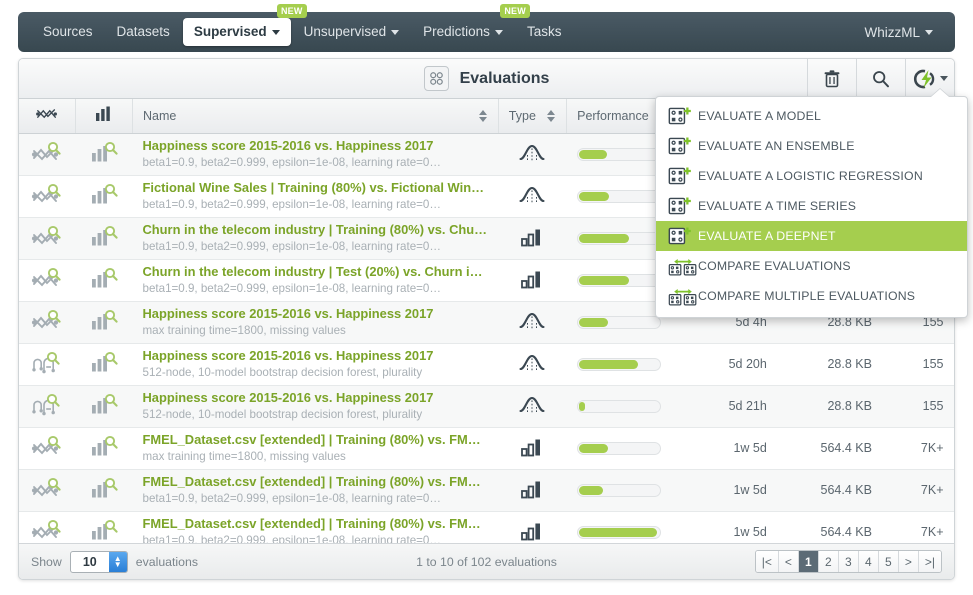  I want to click on nav-item-label: Unsupervised, so click(345, 31).